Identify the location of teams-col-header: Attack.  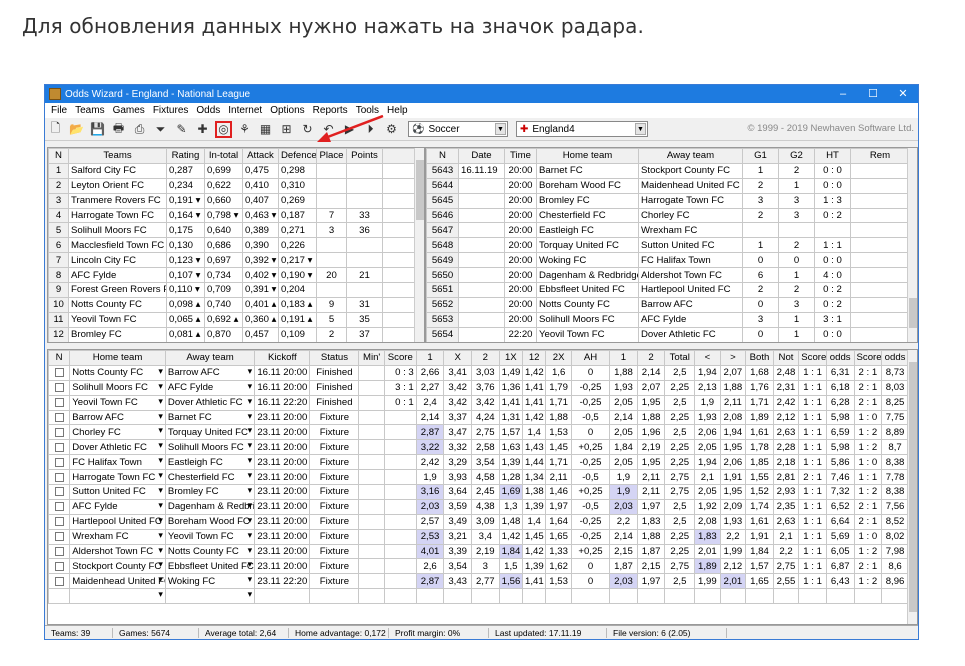
(260, 156).